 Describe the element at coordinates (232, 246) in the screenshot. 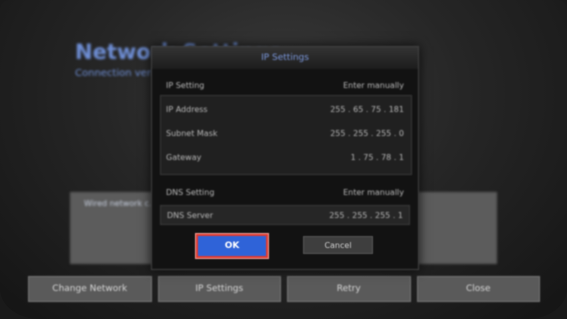

I see `ok-button: OK` at that location.